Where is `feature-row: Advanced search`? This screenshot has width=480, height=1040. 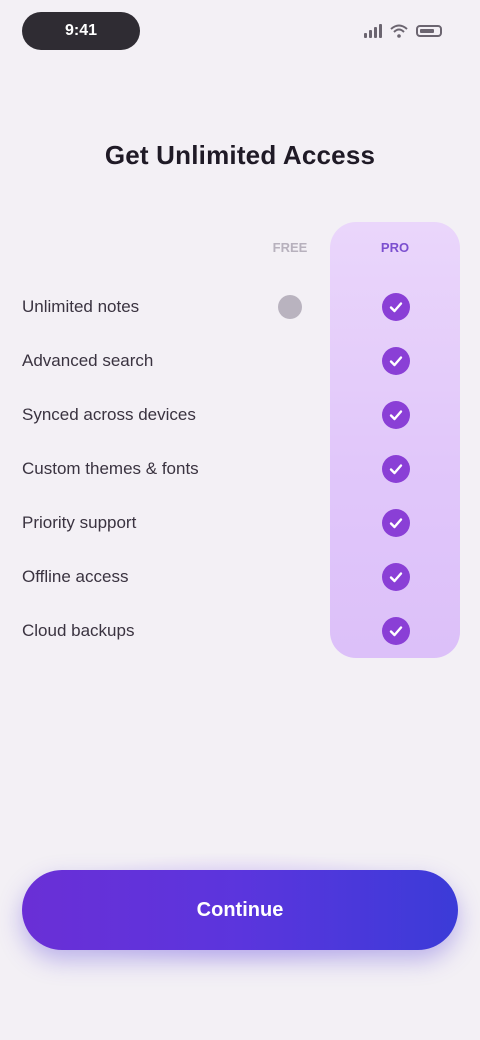 feature-row: Advanced search is located at coordinates (242, 361).